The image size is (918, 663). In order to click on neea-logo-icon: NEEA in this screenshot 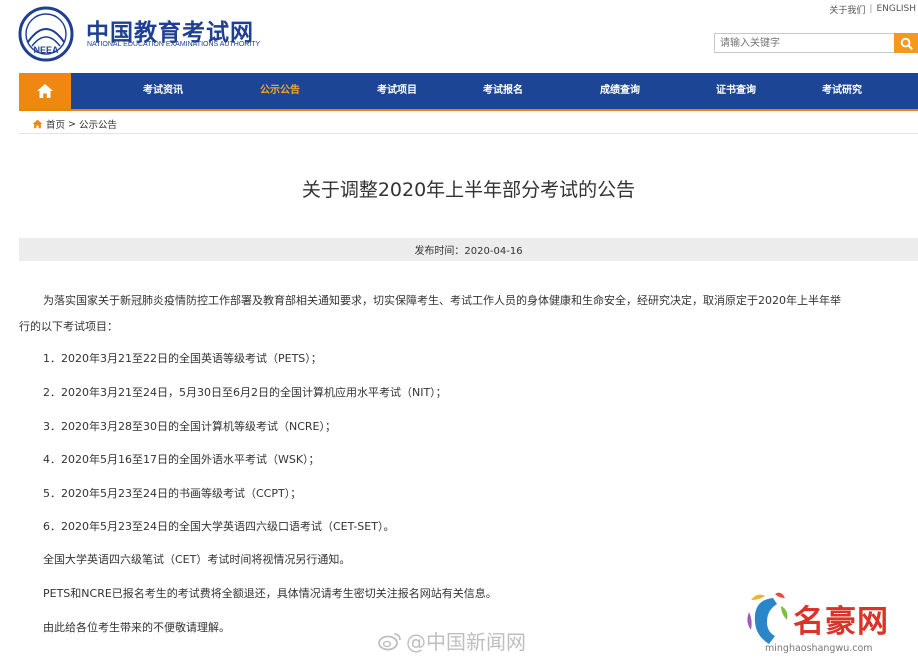, I will do `click(46, 34)`.